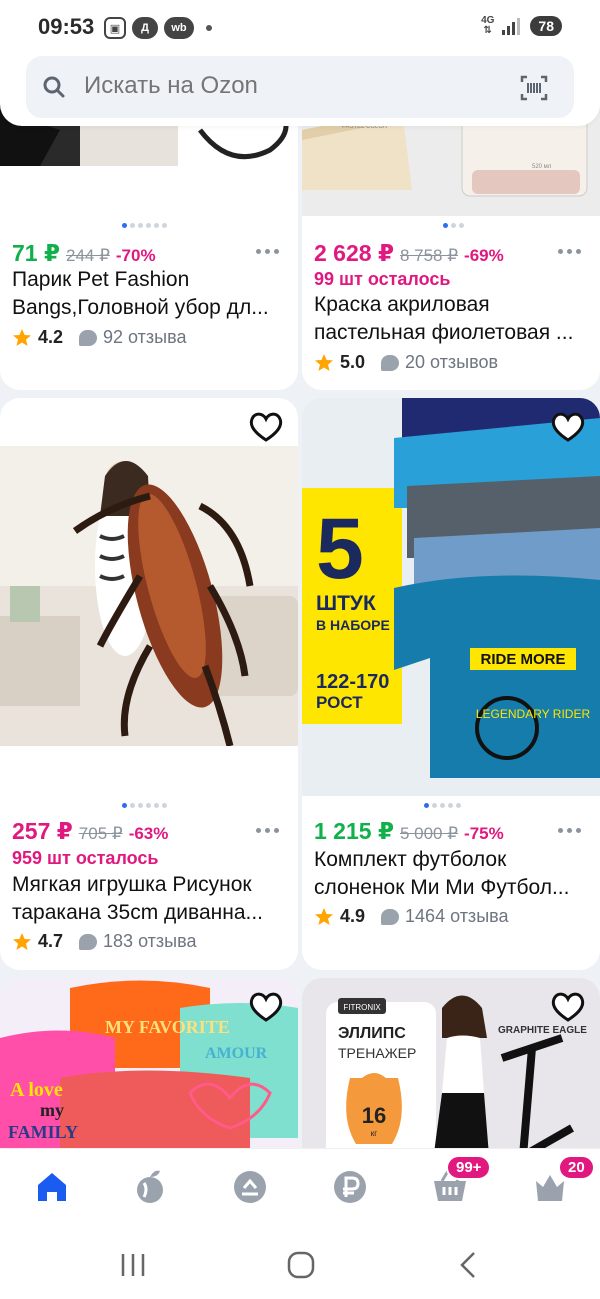  I want to click on home-button-icon, so click(301, 1265).